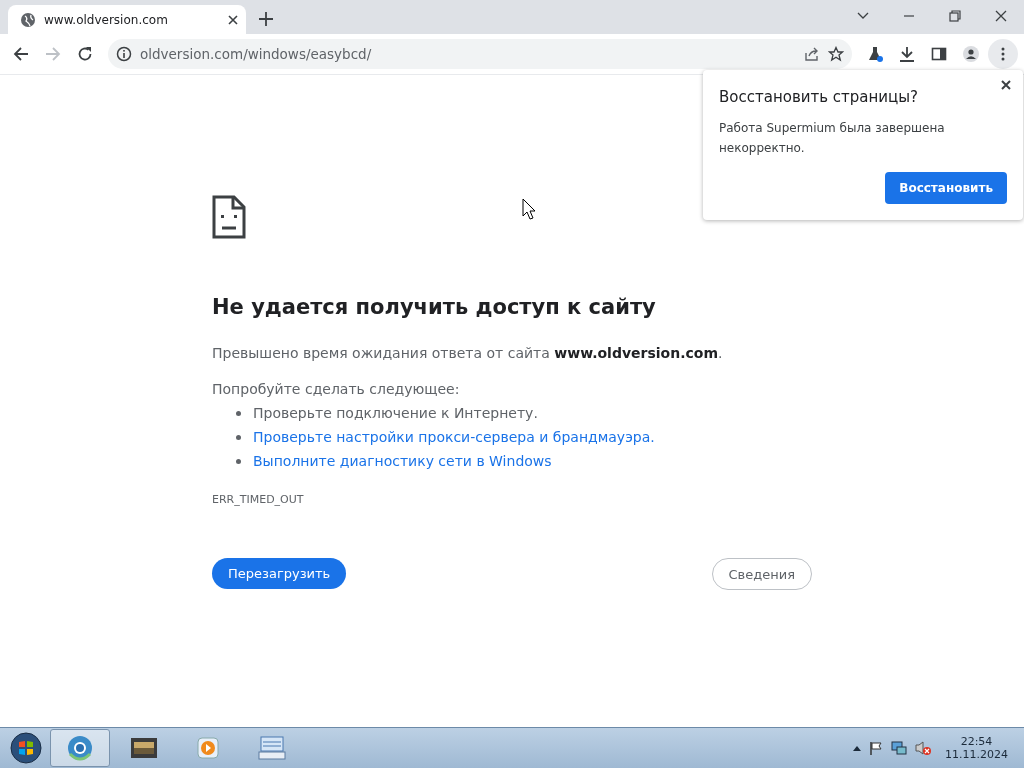 The height and width of the screenshot is (768, 1024). Describe the element at coordinates (875, 54) in the screenshot. I see `flask-icon` at that location.